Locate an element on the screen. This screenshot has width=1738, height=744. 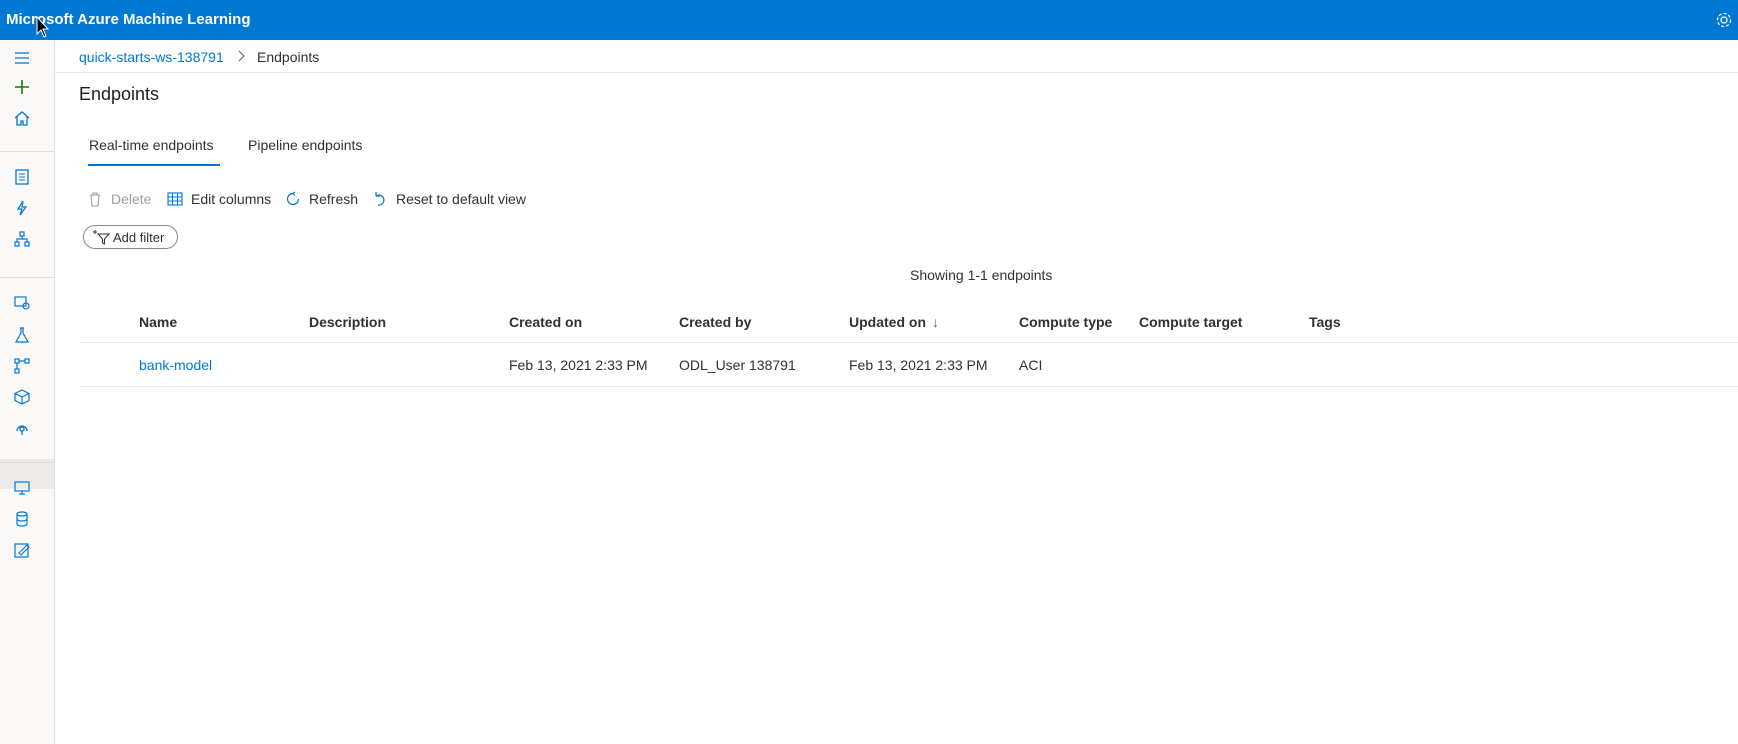
models-icon is located at coordinates (22, 397).